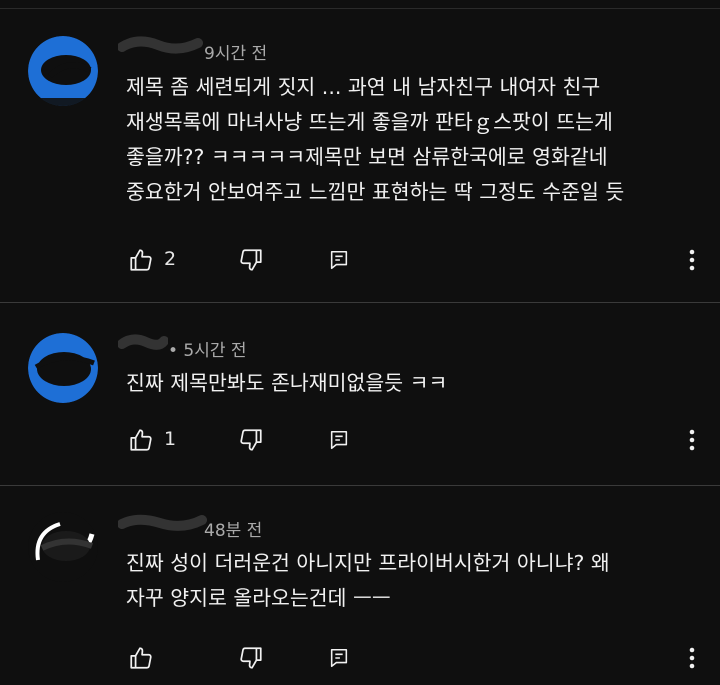 This screenshot has height=685, width=720. I want to click on comment-meta: 48분 전, so click(190, 527).